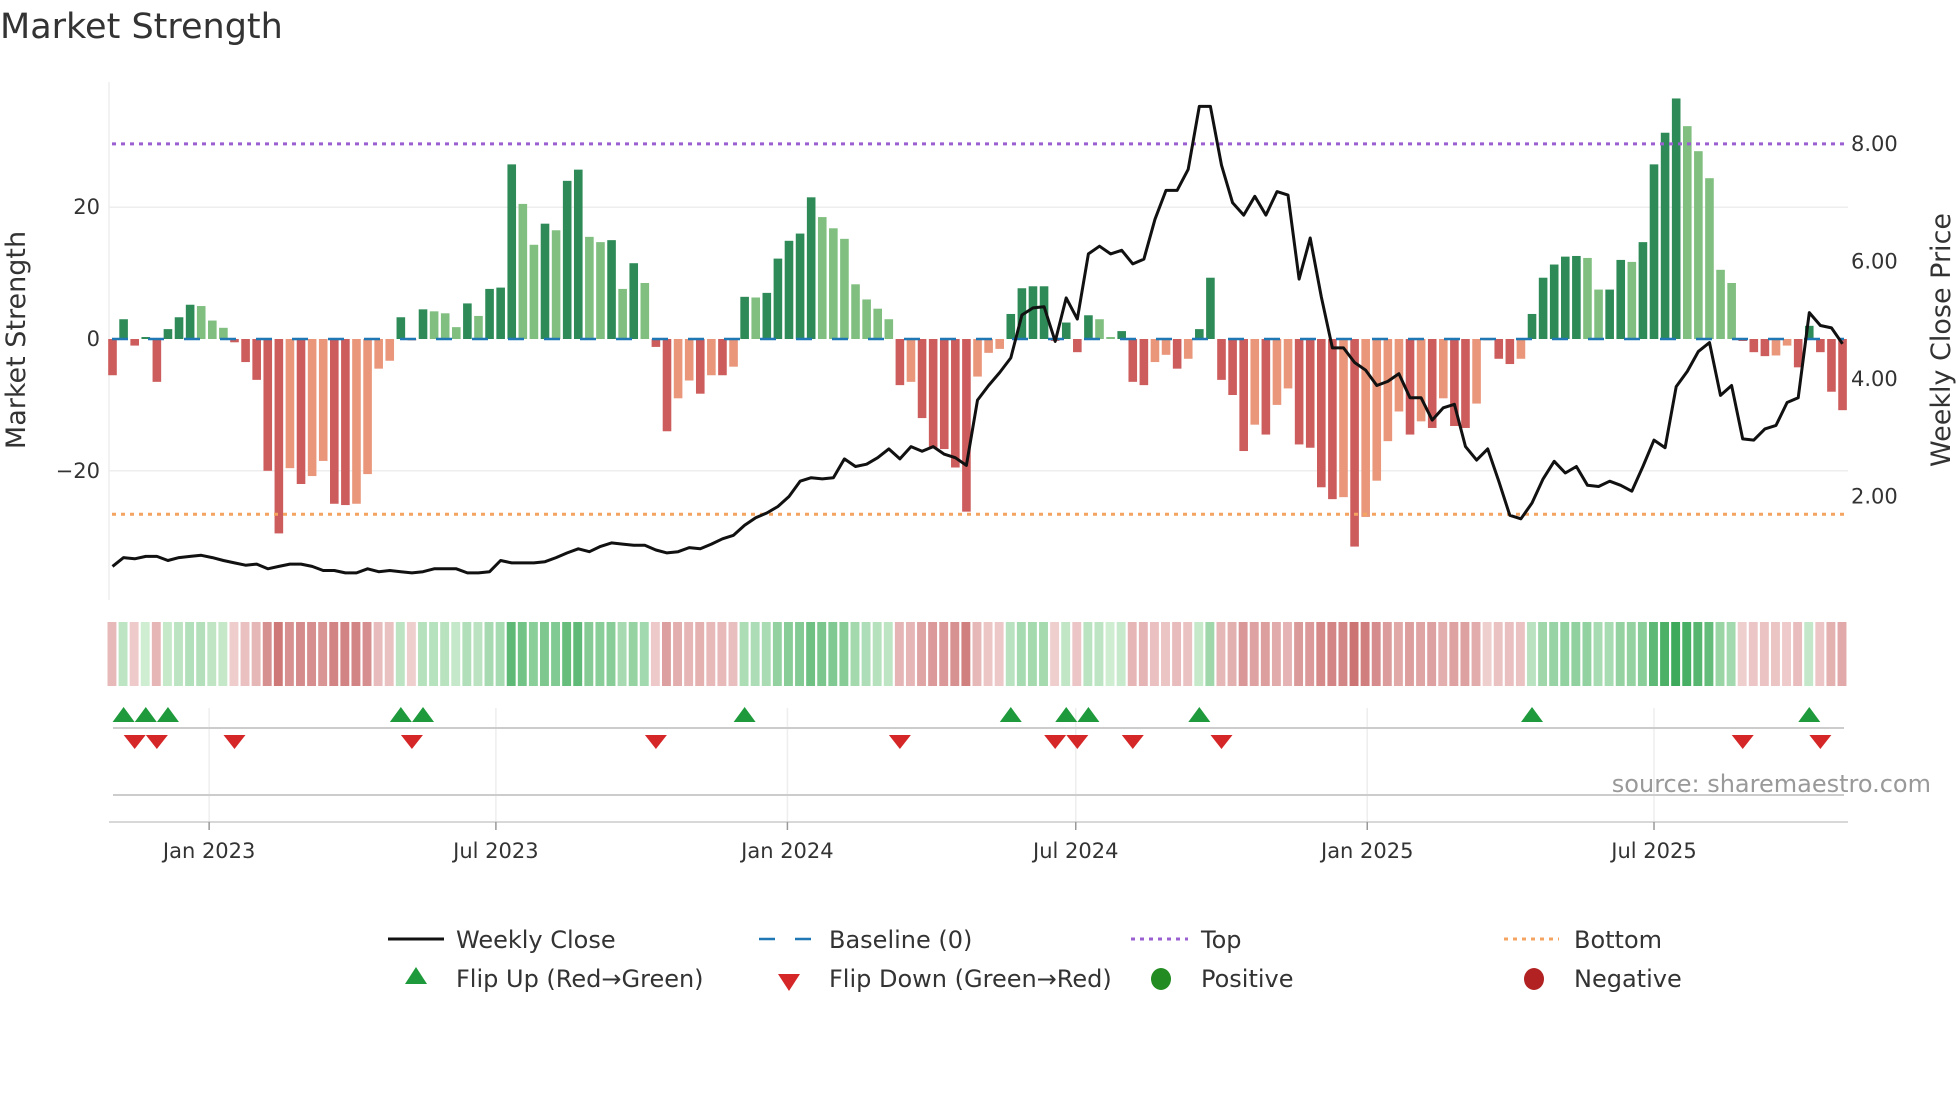 The image size is (1960, 1102). I want to click on legend-negative: Negative, so click(1603, 979).